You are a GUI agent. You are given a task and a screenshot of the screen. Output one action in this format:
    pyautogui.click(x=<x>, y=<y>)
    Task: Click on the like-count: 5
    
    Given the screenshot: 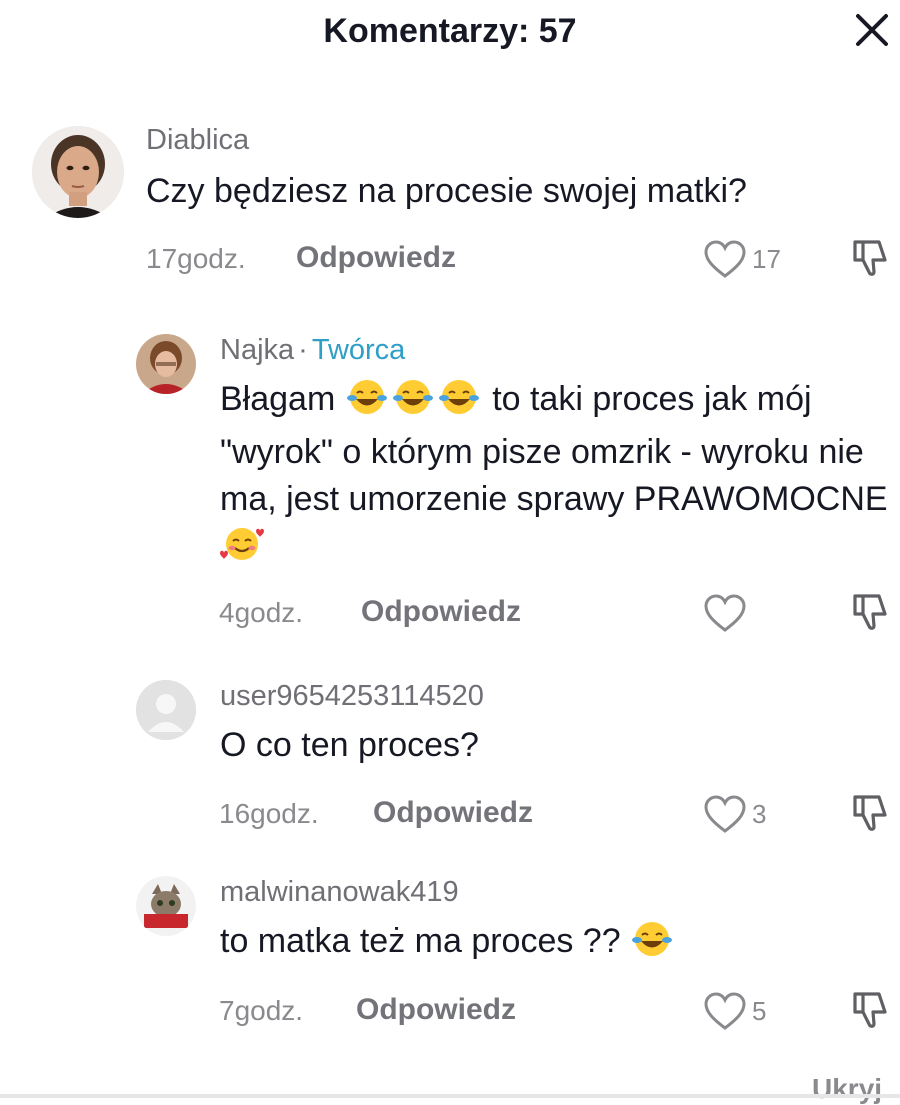 What is the action you would take?
    pyautogui.click(x=759, y=1011)
    